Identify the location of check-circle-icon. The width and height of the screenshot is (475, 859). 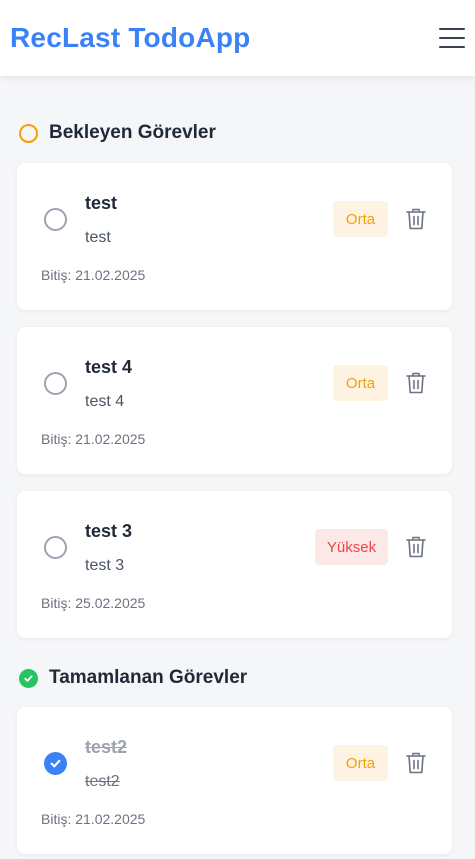
(28, 678).